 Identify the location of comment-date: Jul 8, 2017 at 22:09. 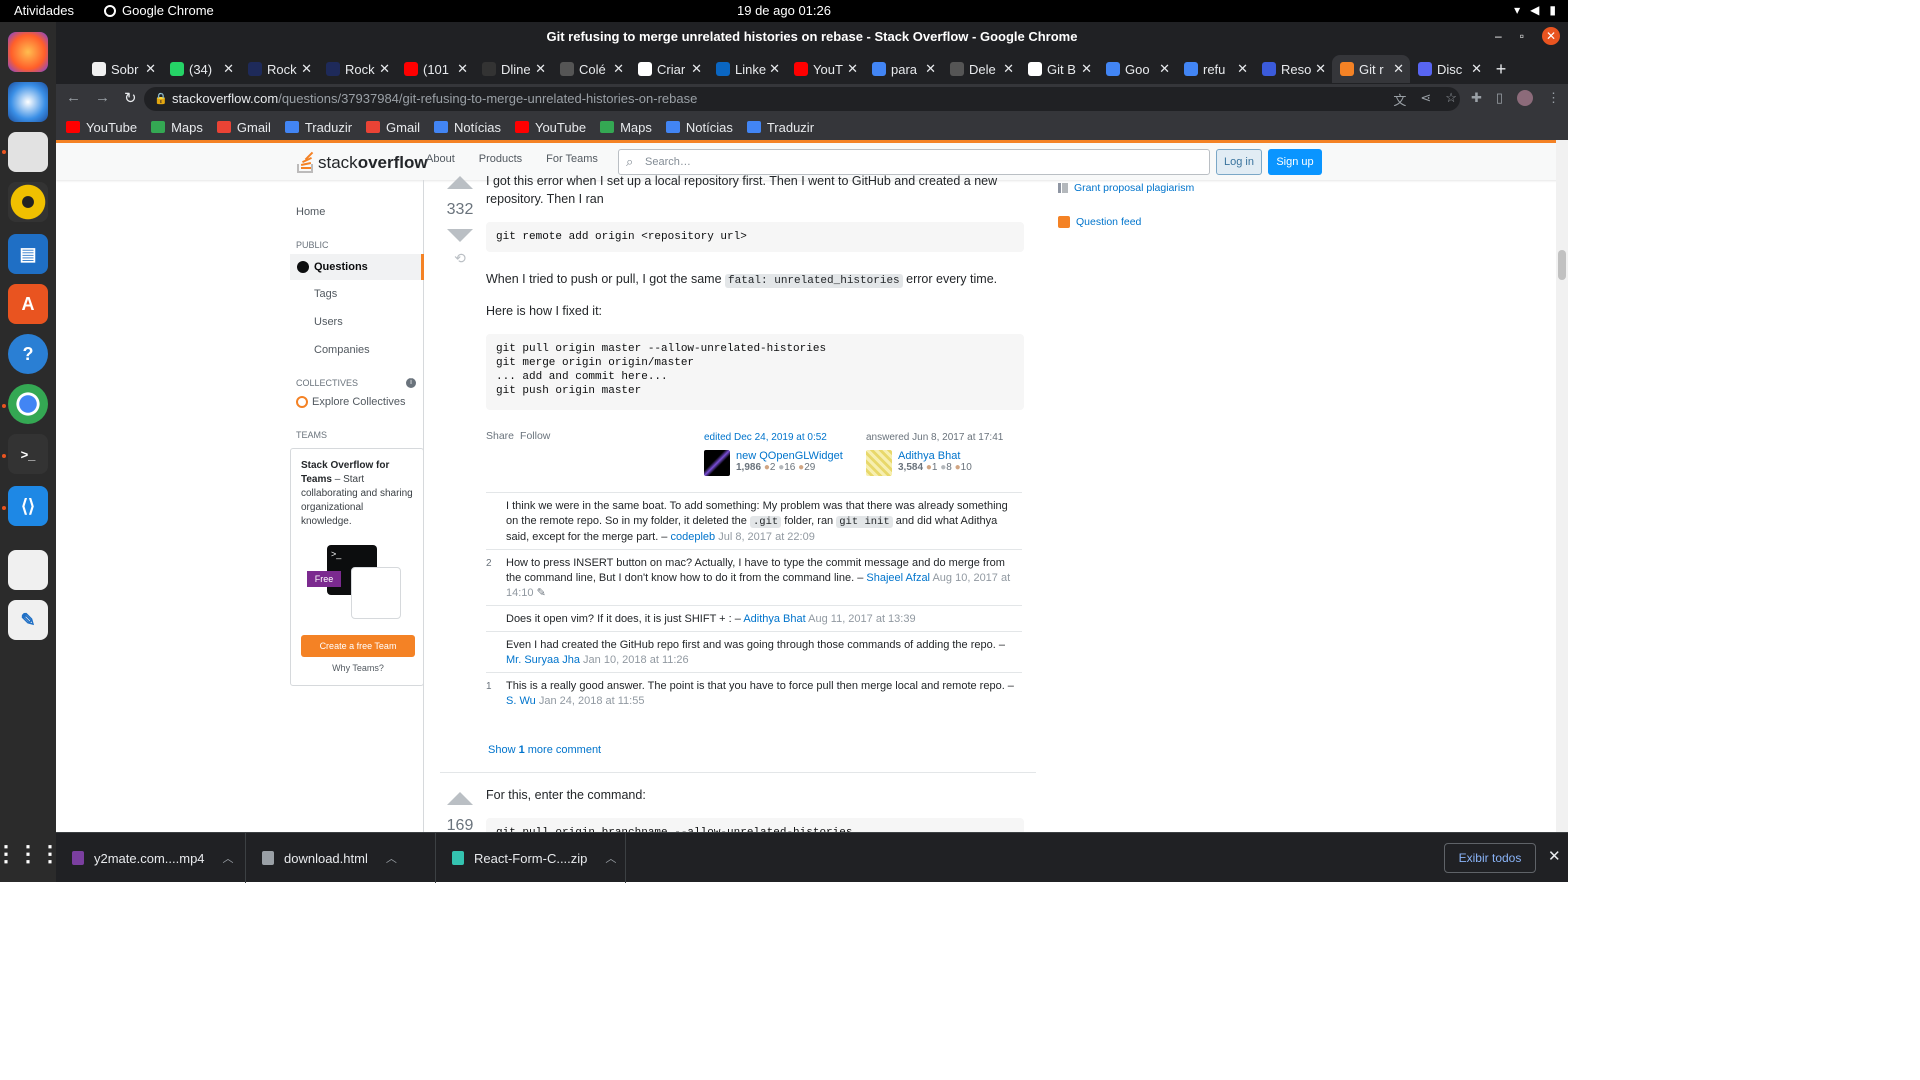
(766, 537).